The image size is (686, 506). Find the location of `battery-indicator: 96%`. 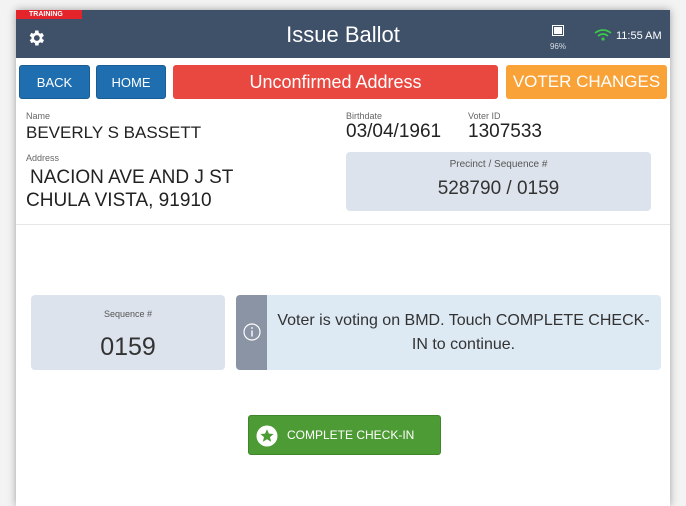

battery-indicator: 96% is located at coordinates (558, 37).